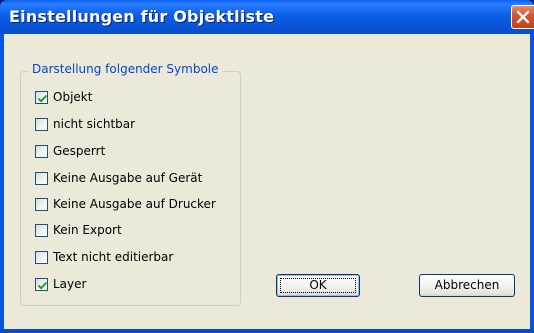  I want to click on checkbox-label: Keine Ausgabe auf Gerät, so click(128, 178).